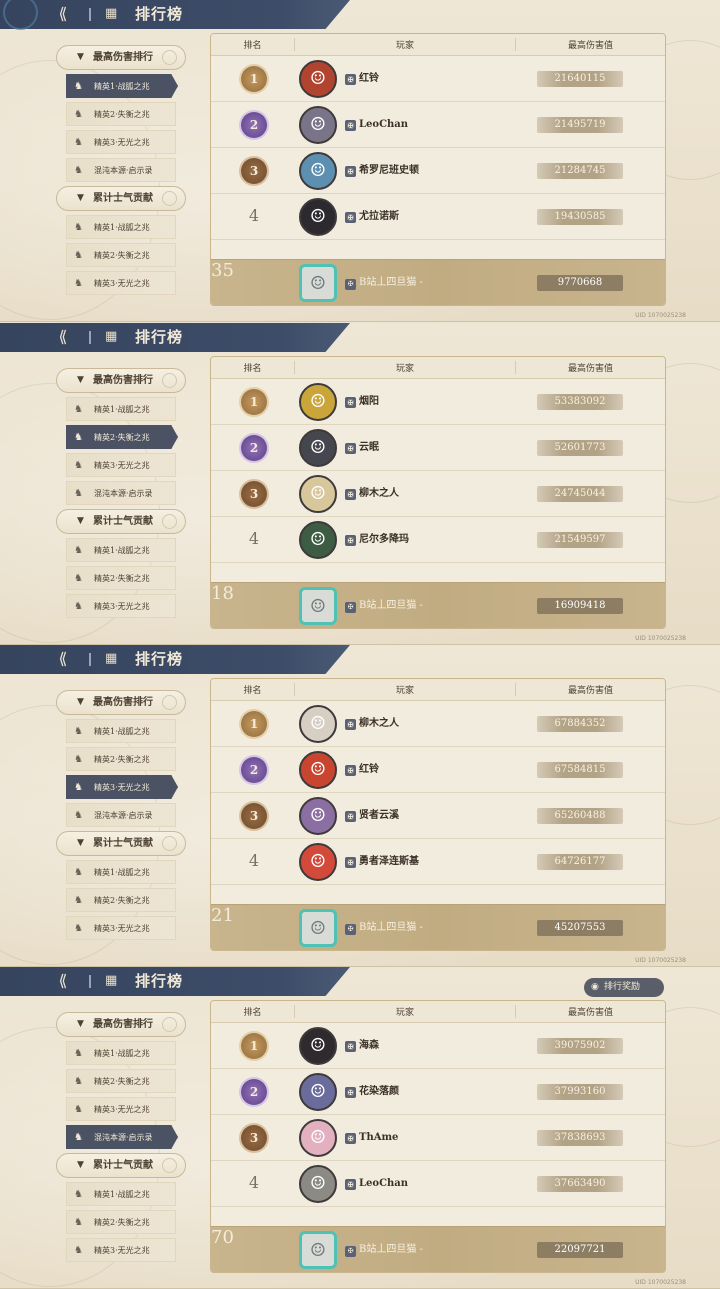  Describe the element at coordinates (438, 171) in the screenshot. I see `table-row: 3 ☺ ✠ 希罗尼班史顿 21284745` at that location.